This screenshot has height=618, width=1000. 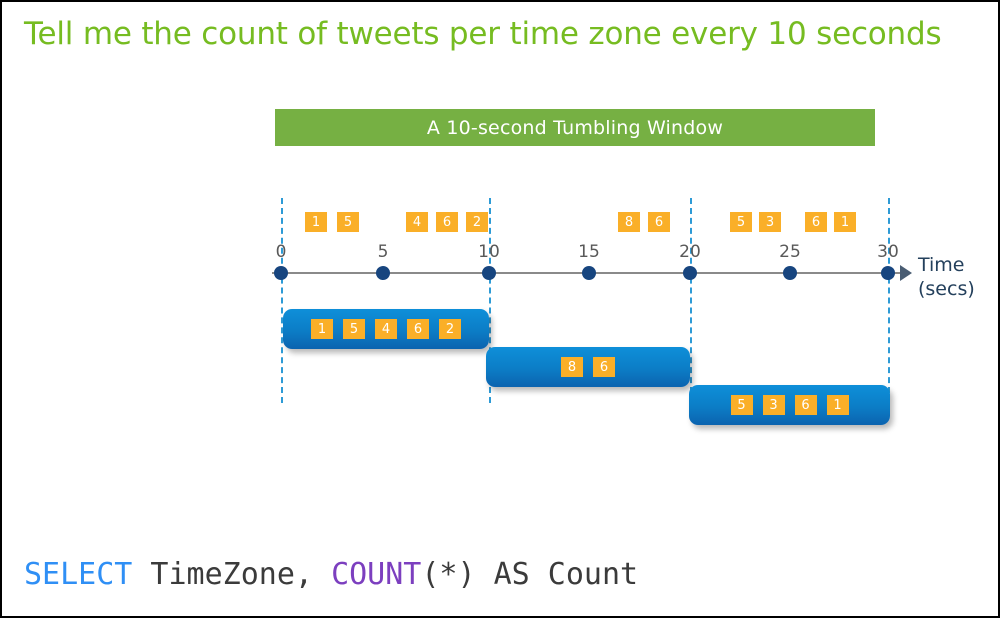 I want to click on time-axis-label-units: (secs), so click(x=946, y=289).